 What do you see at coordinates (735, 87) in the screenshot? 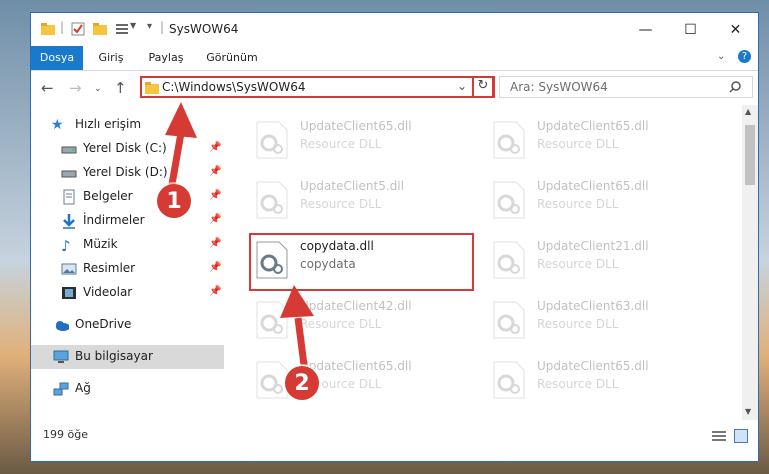
I see `search-icon` at bounding box center [735, 87].